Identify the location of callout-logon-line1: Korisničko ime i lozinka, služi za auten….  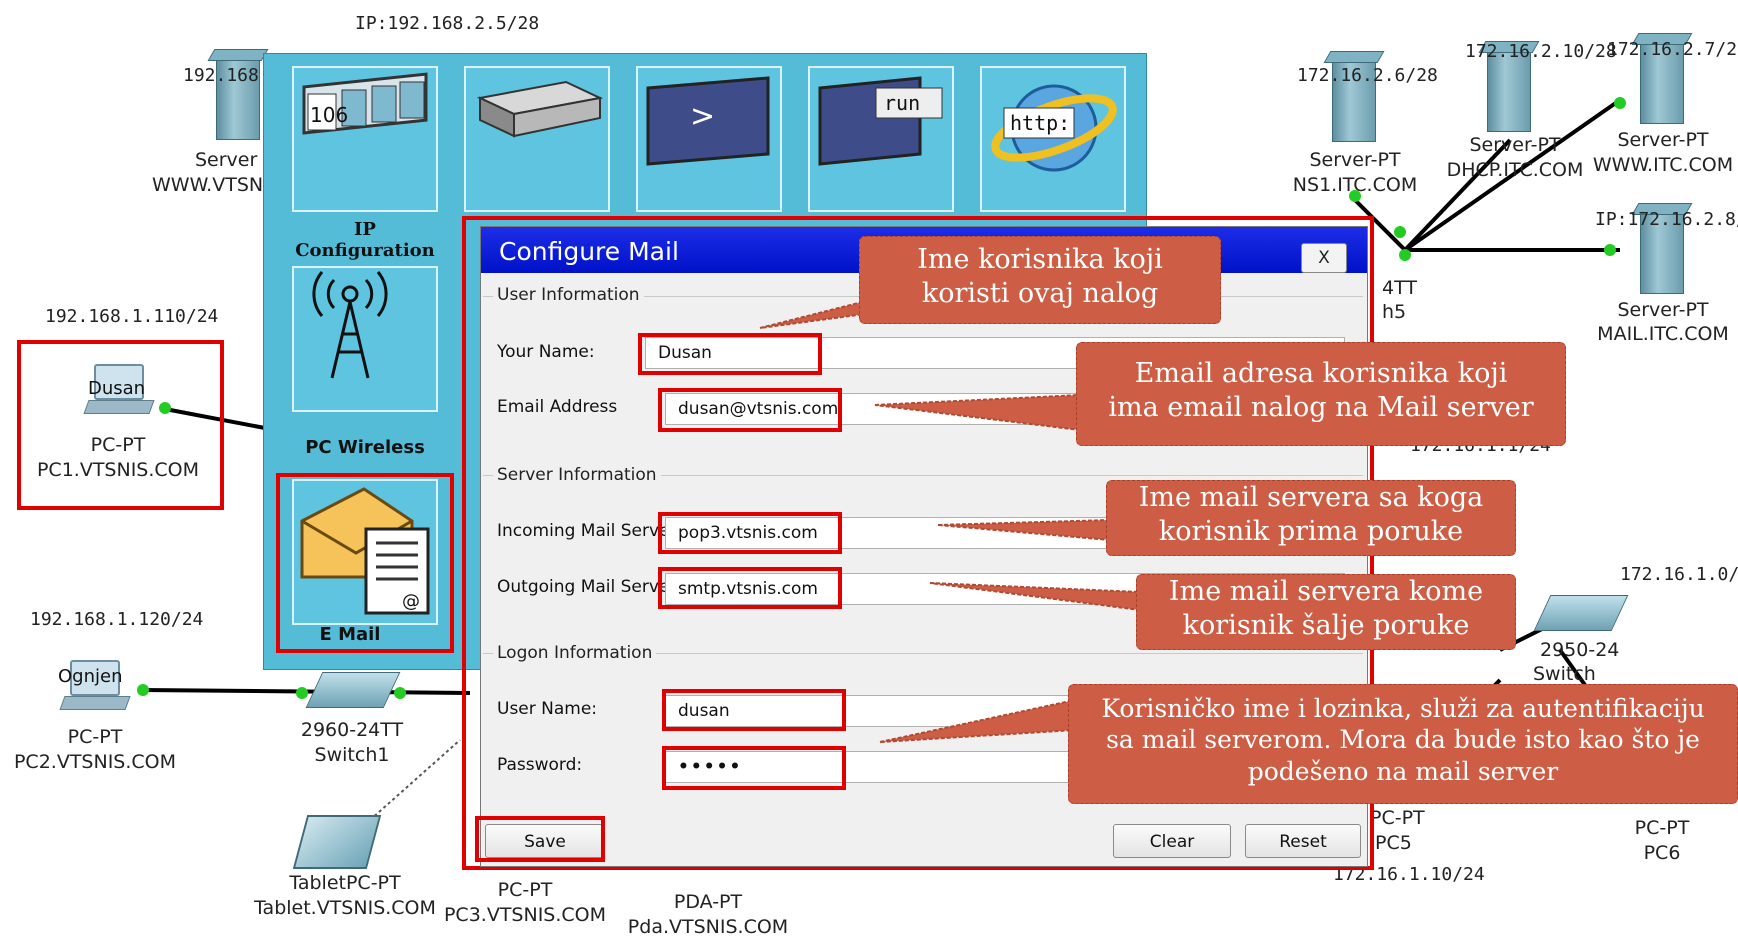
(1403, 708).